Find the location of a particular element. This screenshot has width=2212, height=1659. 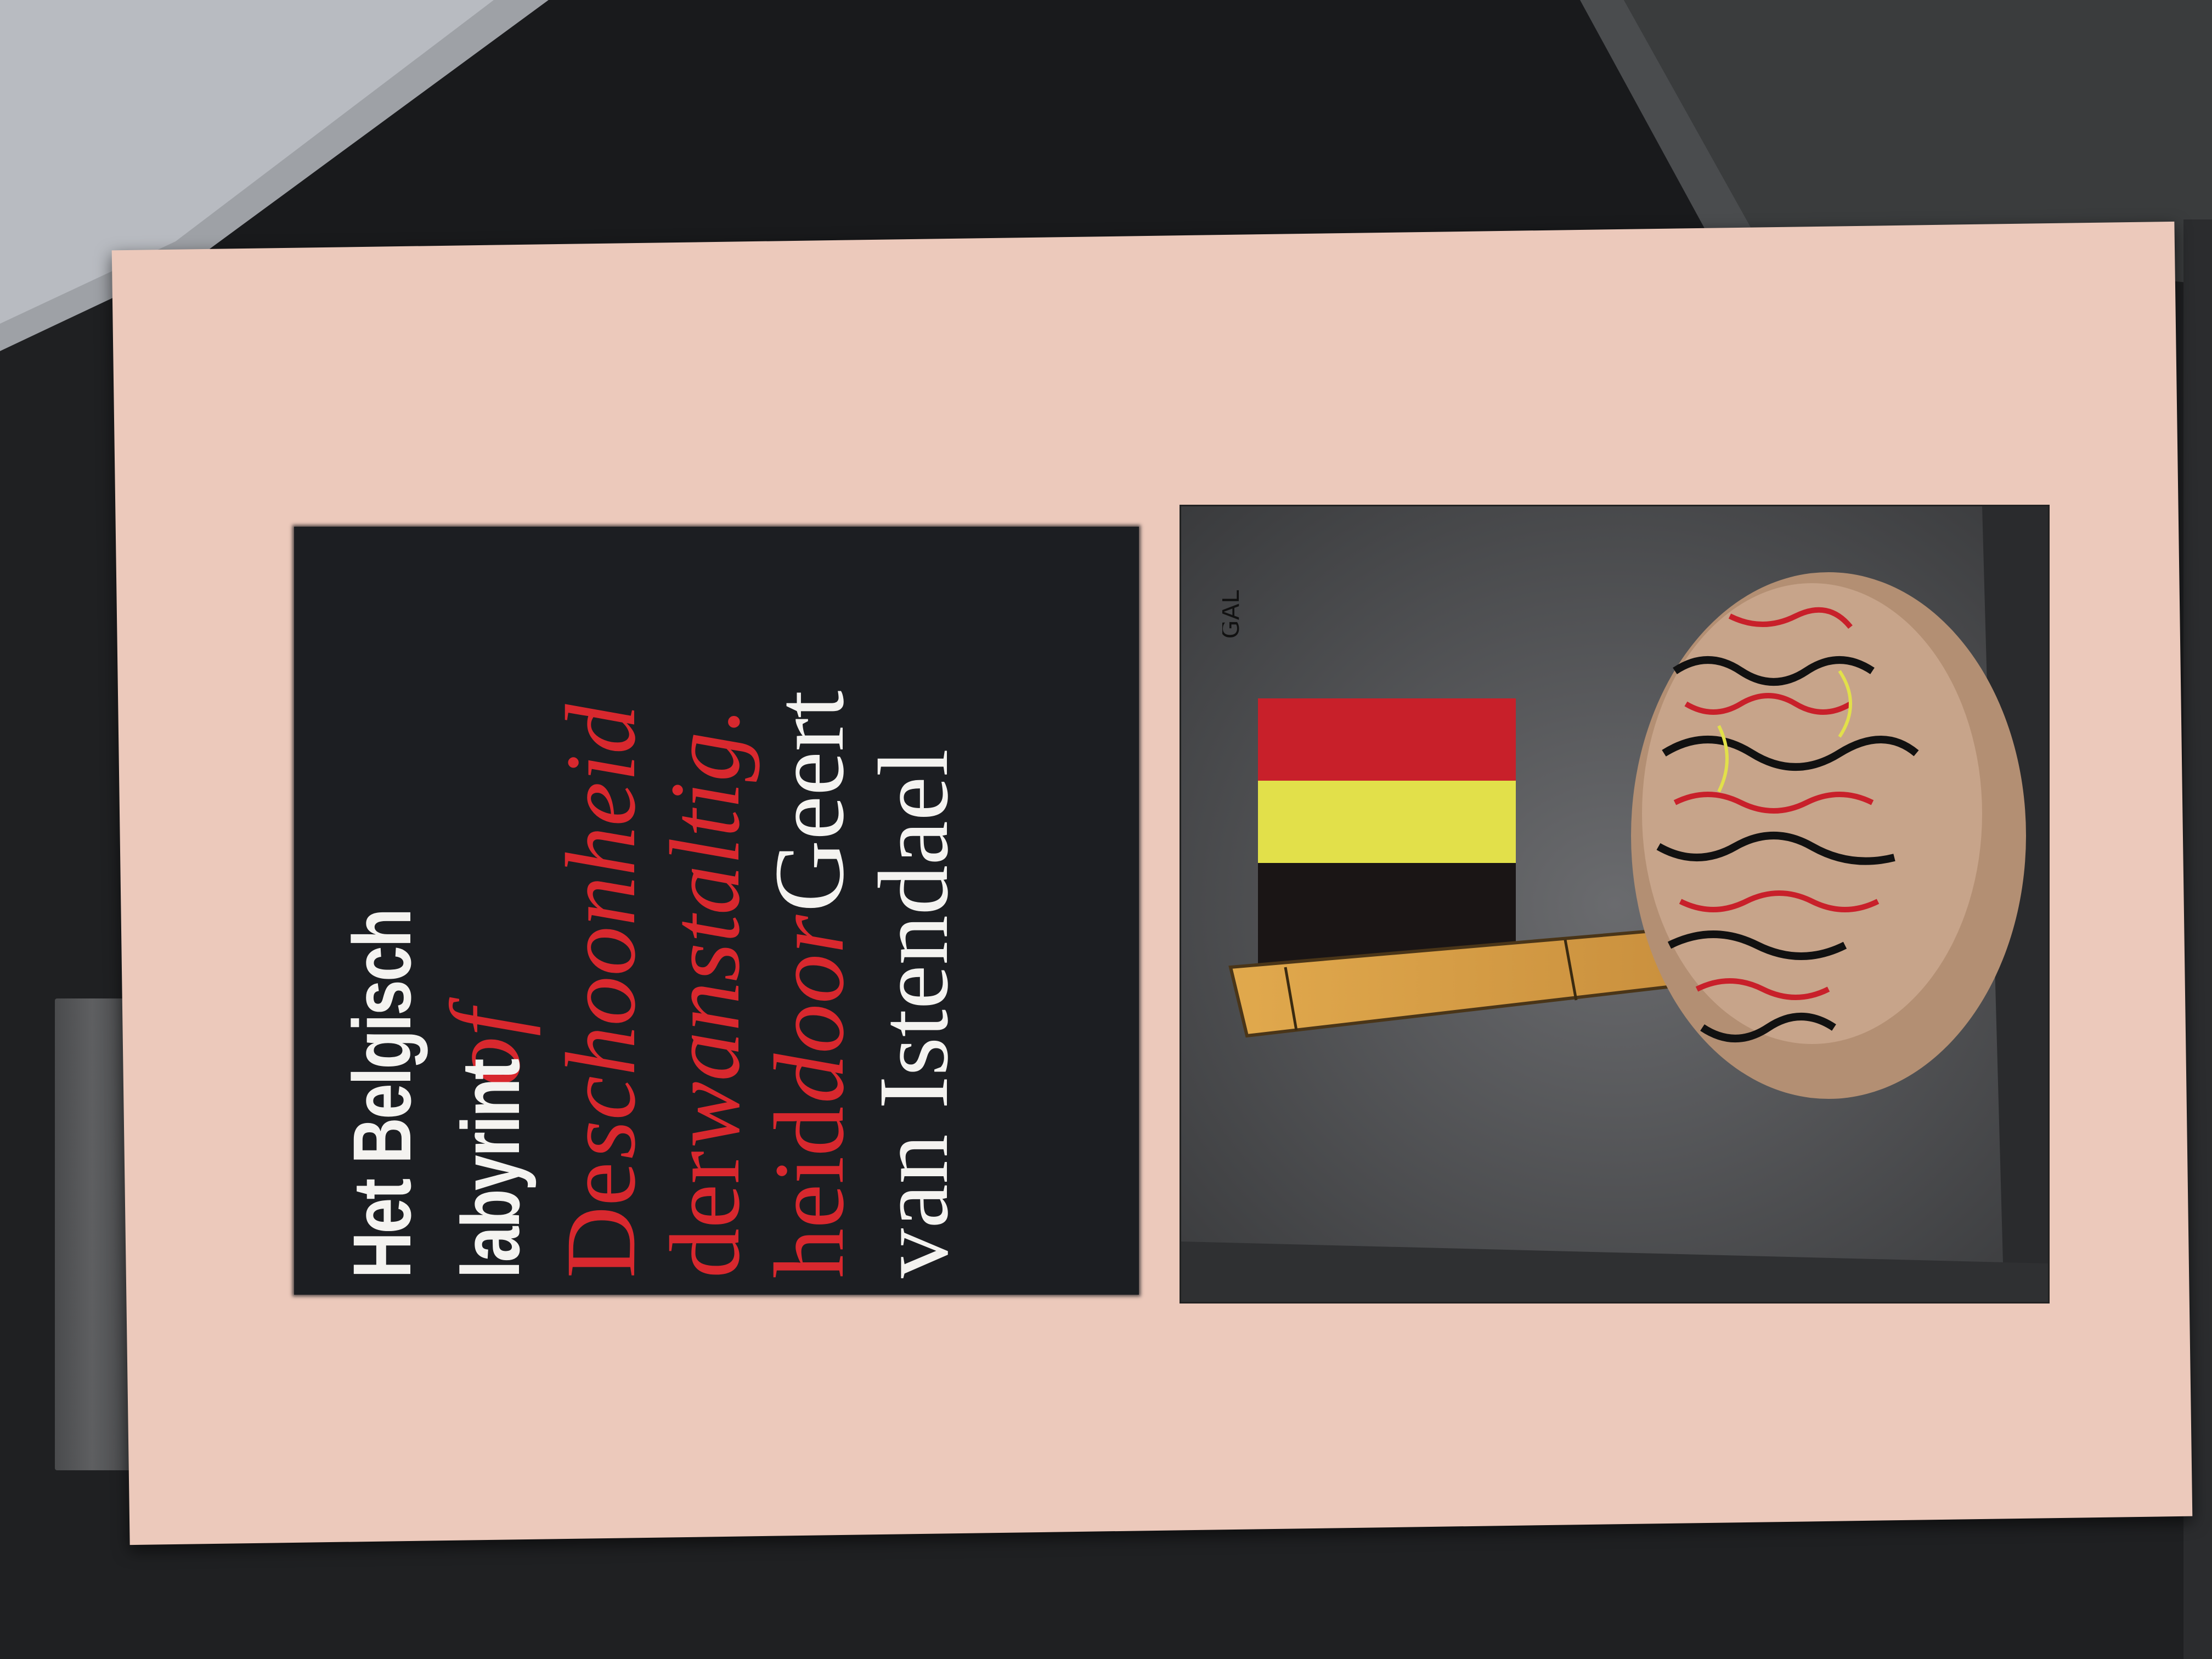

illustrator-signature: GAL is located at coordinates (1233, 615).